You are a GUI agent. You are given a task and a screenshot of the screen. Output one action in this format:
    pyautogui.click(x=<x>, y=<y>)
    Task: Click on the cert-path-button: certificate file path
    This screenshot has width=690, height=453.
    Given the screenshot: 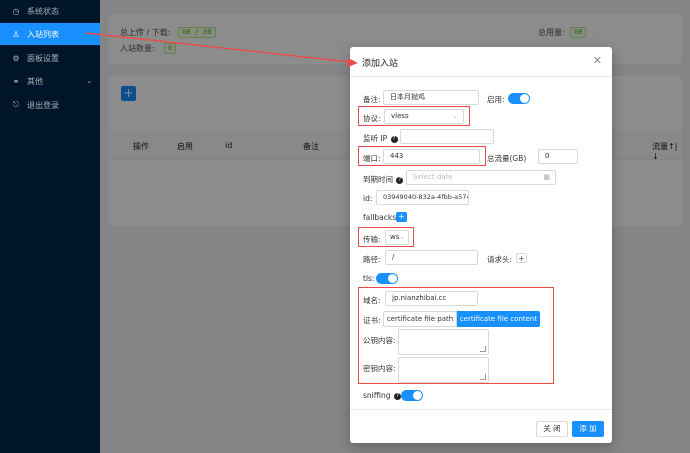 What is the action you would take?
    pyautogui.click(x=420, y=319)
    